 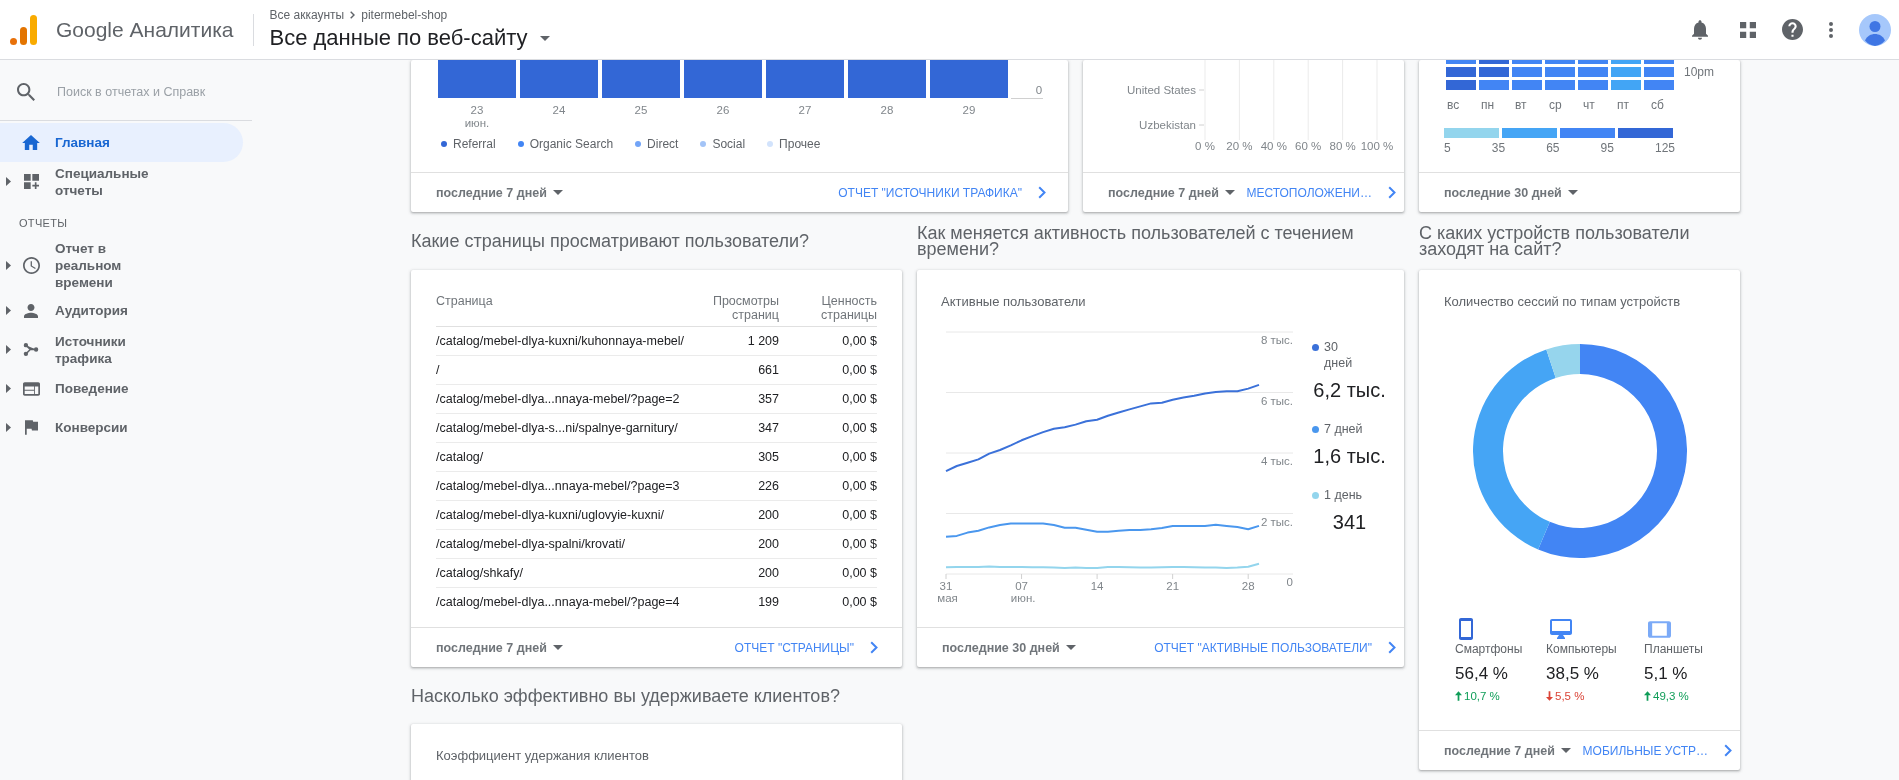 What do you see at coordinates (969, 110) in the screenshot?
I see `axis-label: 29` at bounding box center [969, 110].